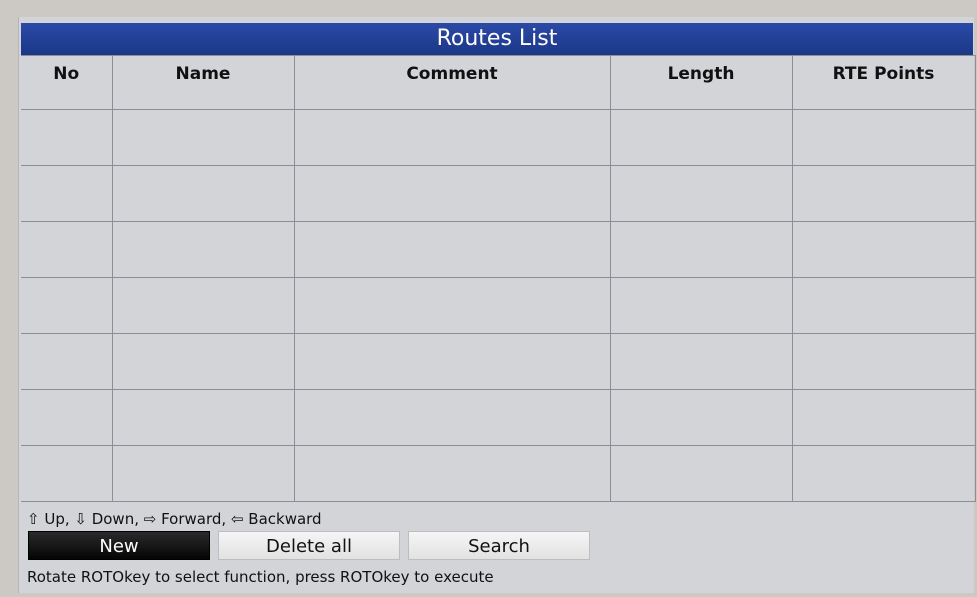 This screenshot has height=597, width=977. I want to click on column-header-rte-points: RTE Points, so click(883, 82).